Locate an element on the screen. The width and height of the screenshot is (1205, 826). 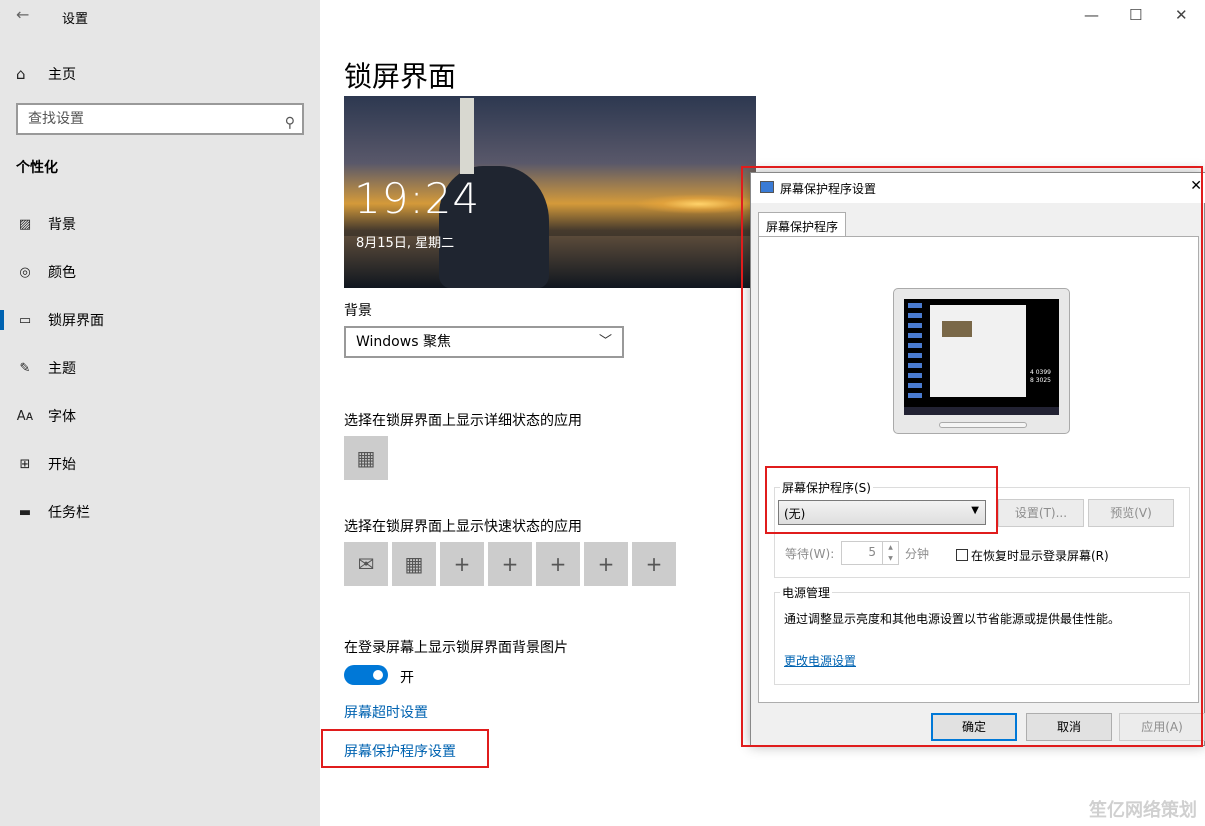
sidebar-item-label: 背景 is located at coordinates (62, 225).